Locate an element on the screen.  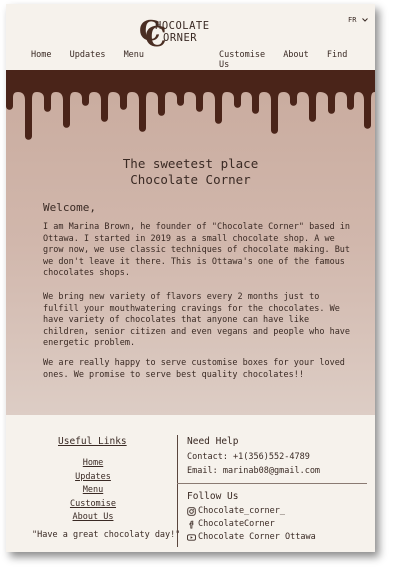
footer-link-about-us: About Us is located at coordinates (93, 518).